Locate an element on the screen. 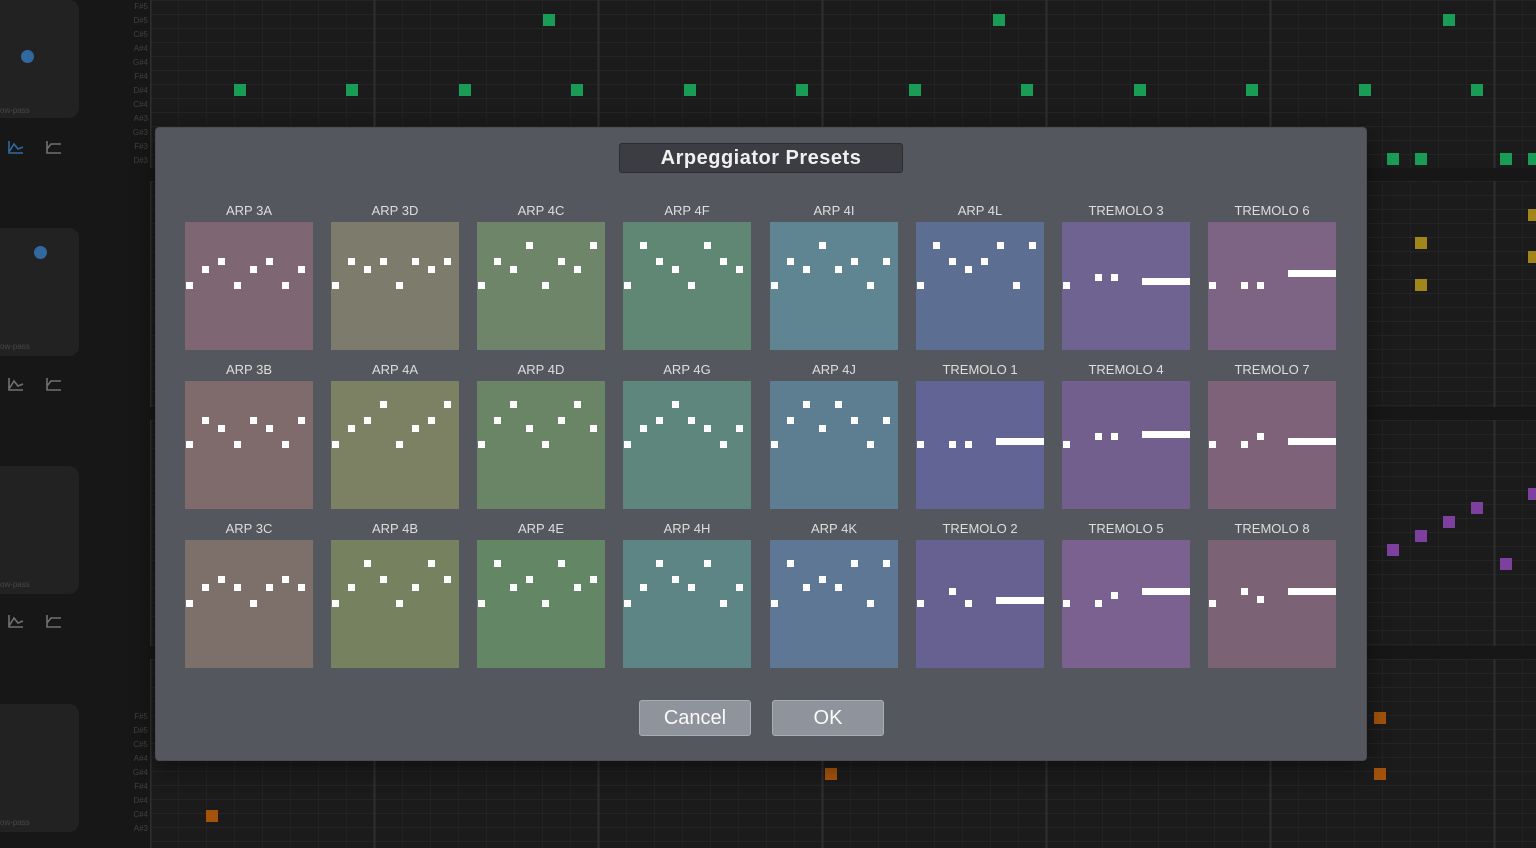  preset-item: ARP 4K is located at coordinates (834, 594).